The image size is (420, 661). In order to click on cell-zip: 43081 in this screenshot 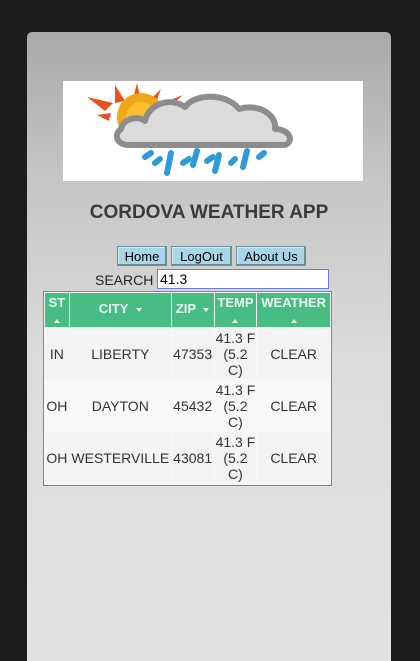, I will do `click(192, 457)`.